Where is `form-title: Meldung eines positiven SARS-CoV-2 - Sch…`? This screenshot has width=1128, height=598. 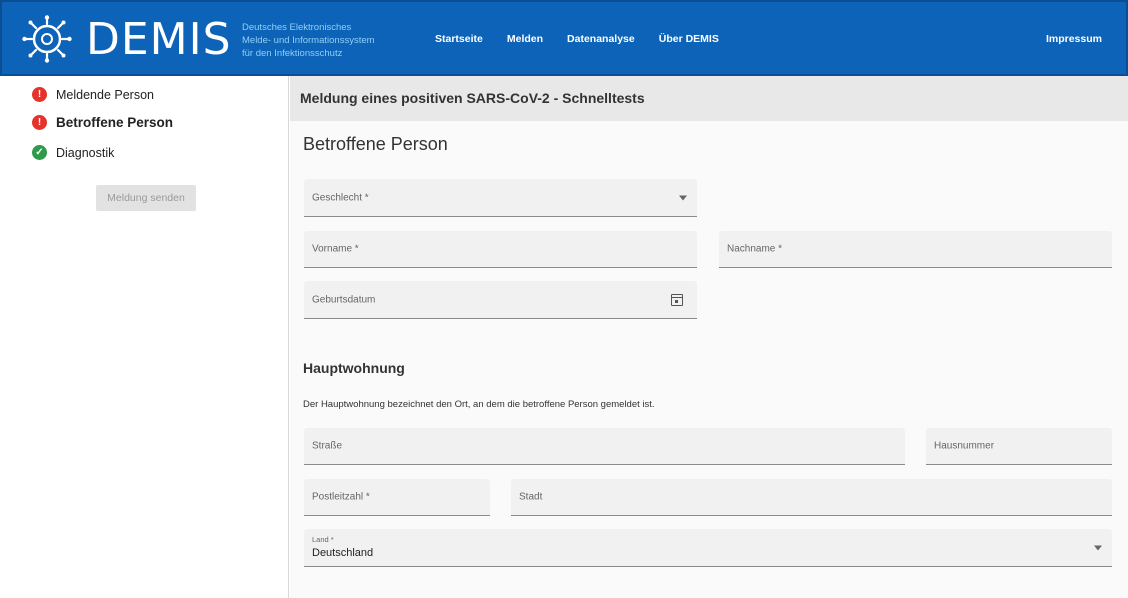 form-title: Meldung eines positiven SARS-CoV-2 - Sch… is located at coordinates (472, 98).